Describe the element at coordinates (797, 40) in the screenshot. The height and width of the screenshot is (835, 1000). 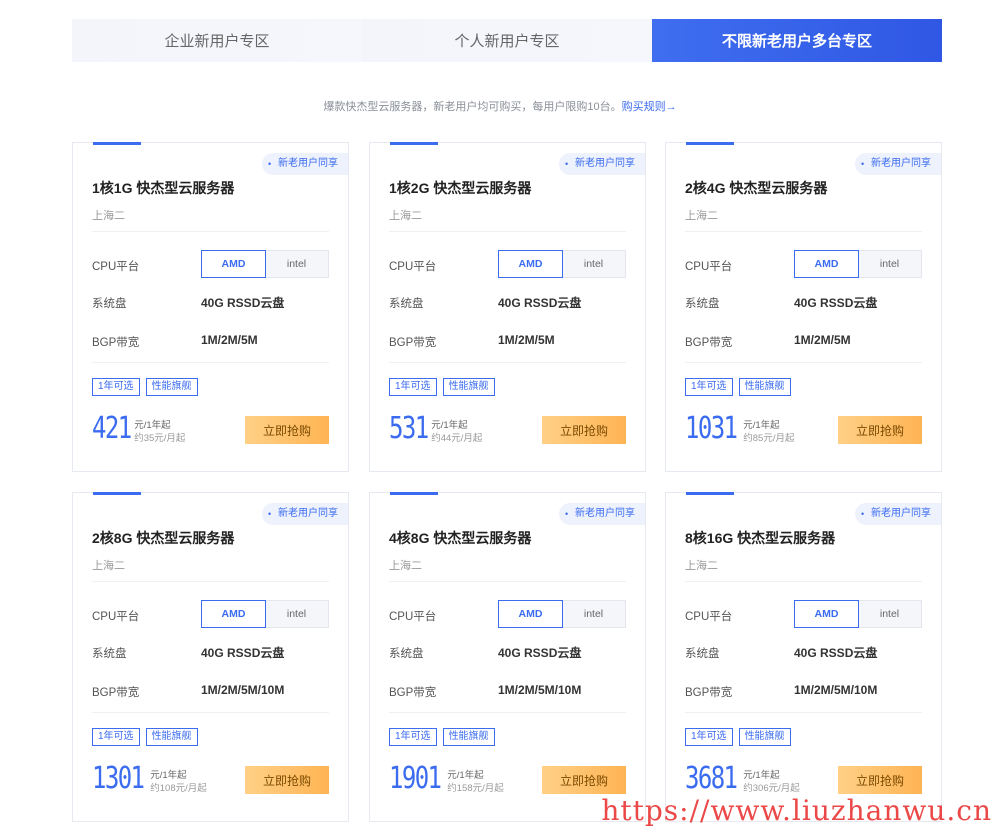
I see `tab-all-users-multi: 不限新老用户多台专区` at that location.